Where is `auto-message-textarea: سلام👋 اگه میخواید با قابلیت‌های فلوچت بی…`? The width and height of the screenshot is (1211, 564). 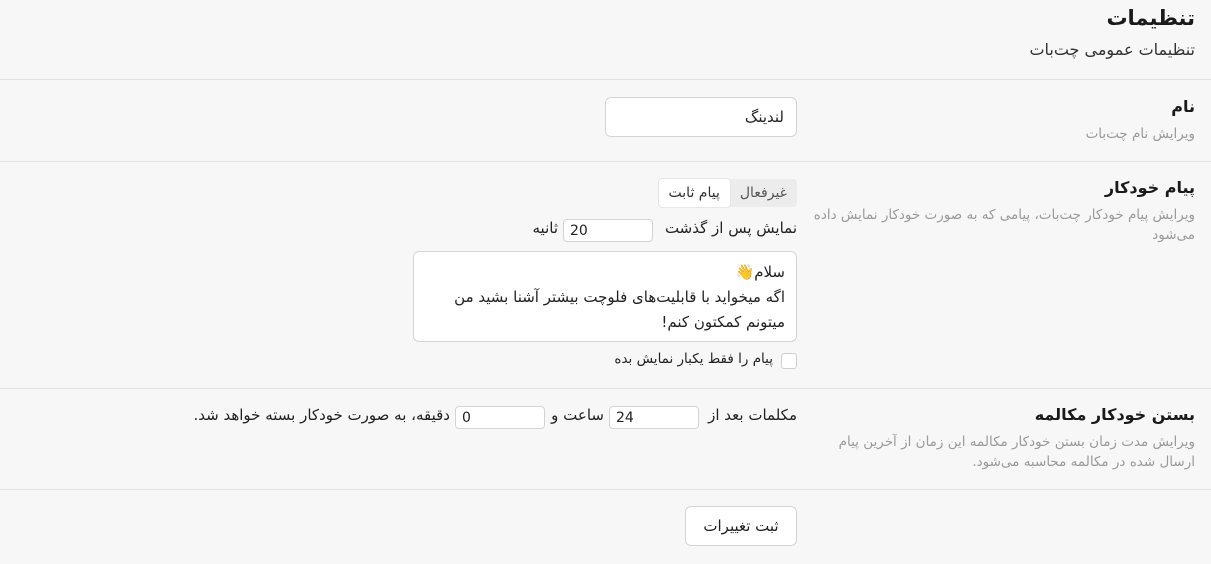 auto-message-textarea: سلام👋 اگه میخواید با قابلیت‌های فلوچت بی… is located at coordinates (605, 296).